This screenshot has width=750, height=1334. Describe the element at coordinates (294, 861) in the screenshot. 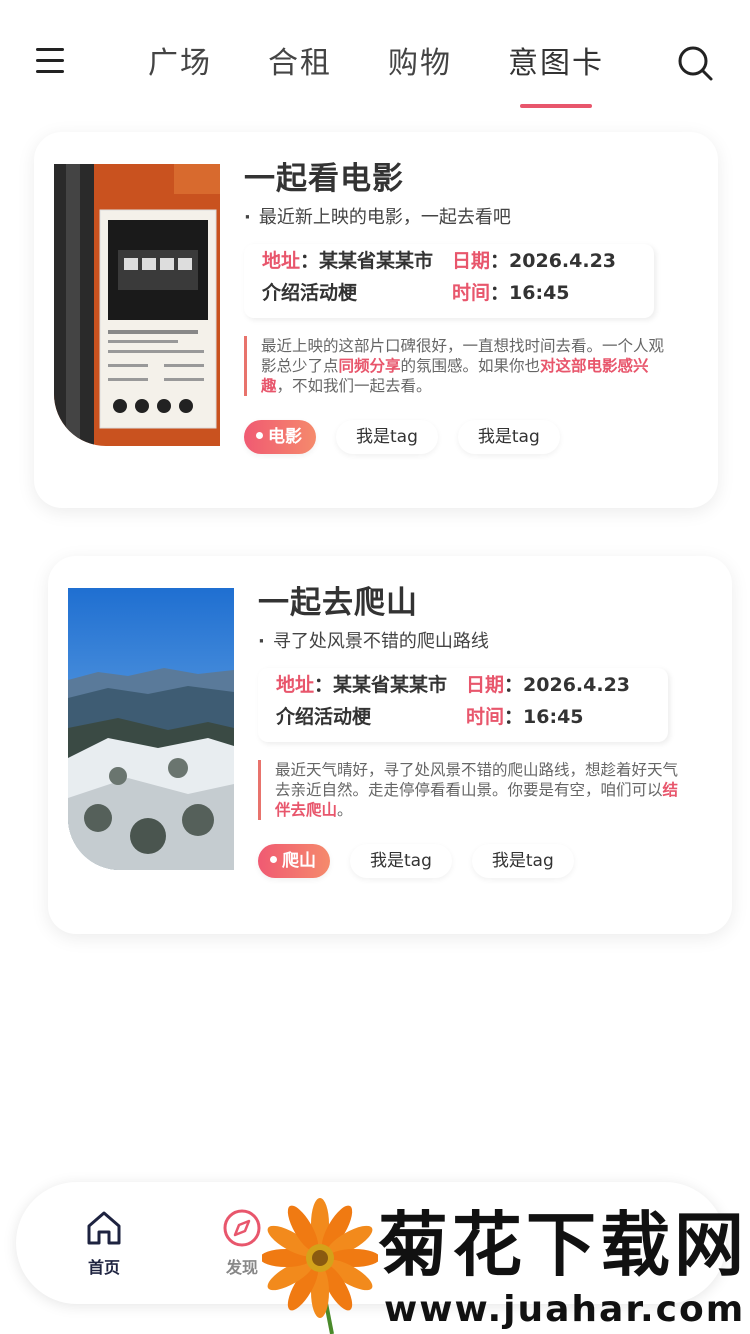

I see `tag-primary: 爬山` at that location.